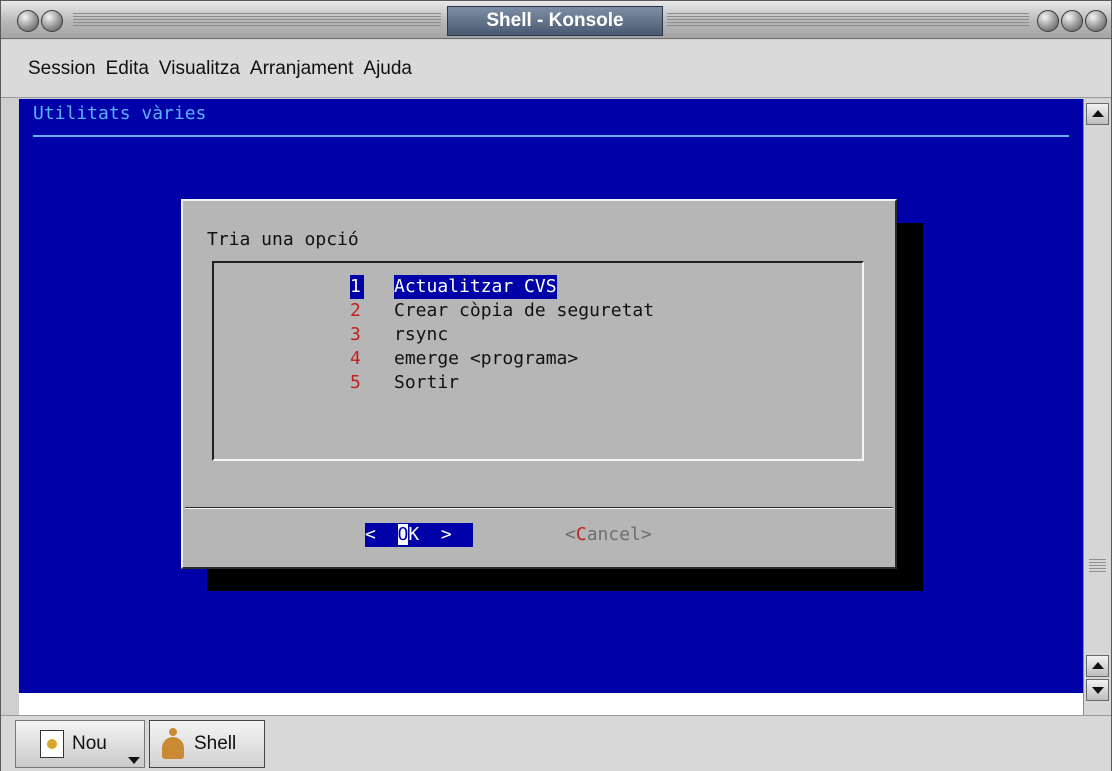 The image size is (1112, 771). I want to click on option-label: Actualitzar CVS, so click(475, 287).